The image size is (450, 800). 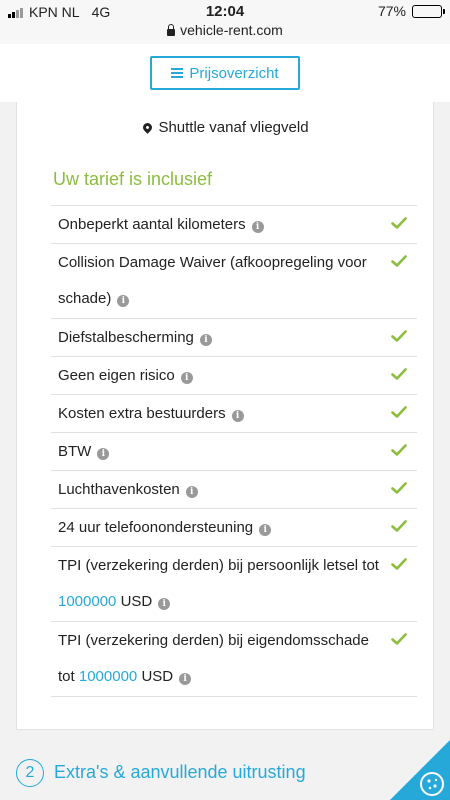 I want to click on feature-text: Luchthavenkosten, so click(x=119, y=489).